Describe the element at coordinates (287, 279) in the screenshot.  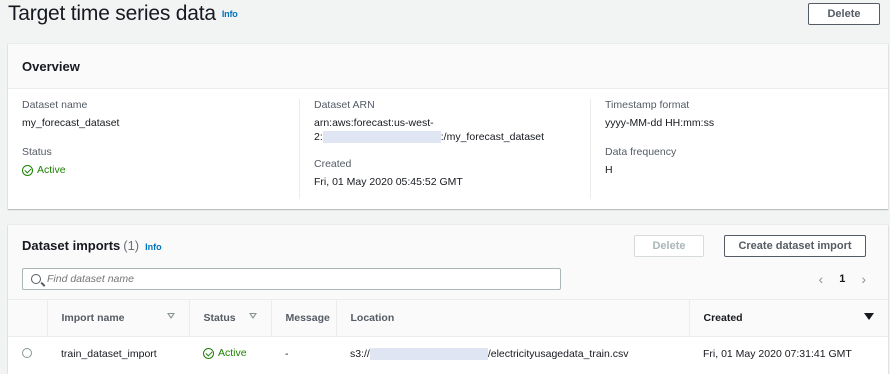
I see `search-input` at that location.